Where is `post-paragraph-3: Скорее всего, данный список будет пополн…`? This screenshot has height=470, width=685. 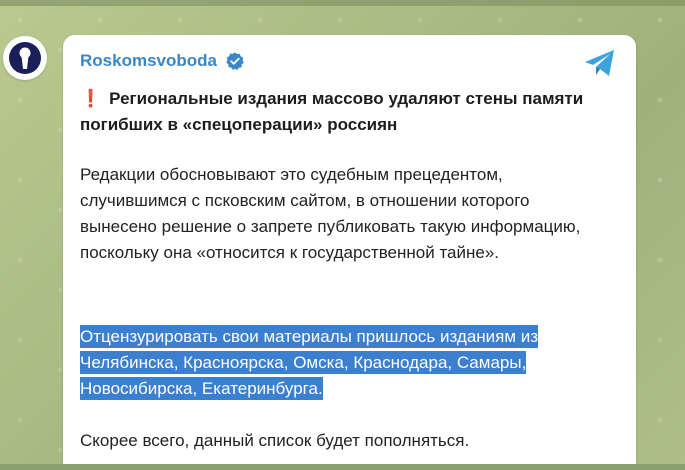
post-paragraph-3: Скорее всего, данный список будет пополн… is located at coordinates (275, 440).